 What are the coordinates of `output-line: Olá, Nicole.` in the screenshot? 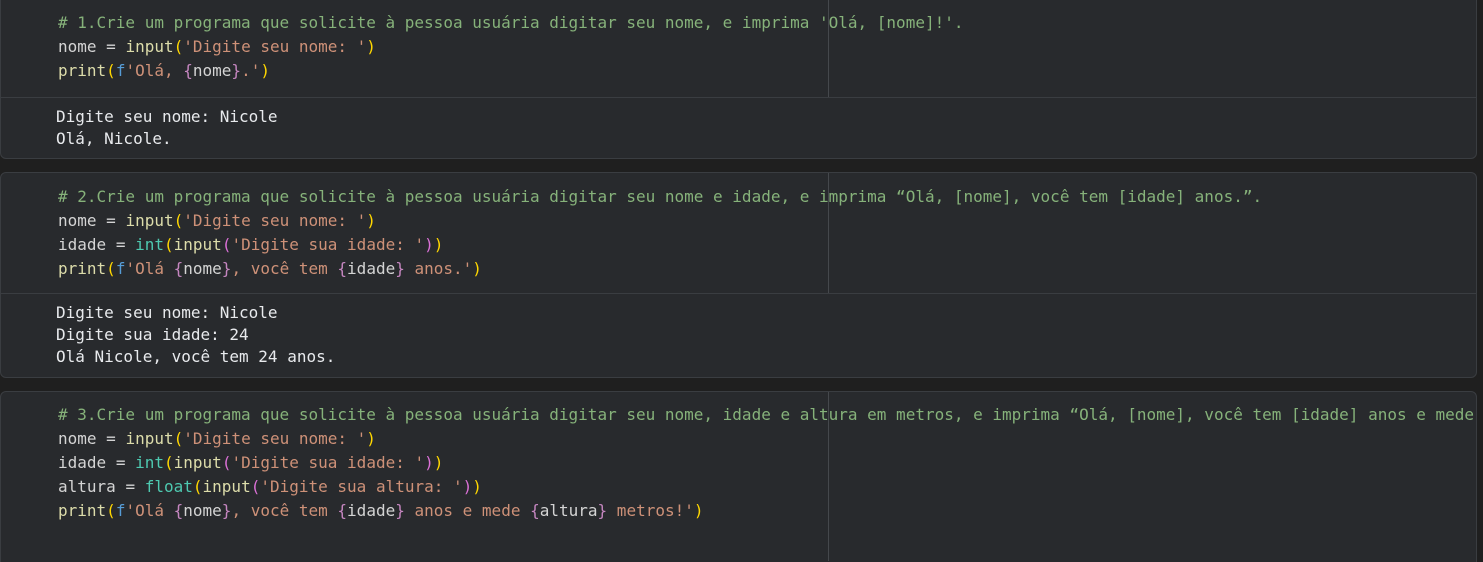 It's located at (114, 138).